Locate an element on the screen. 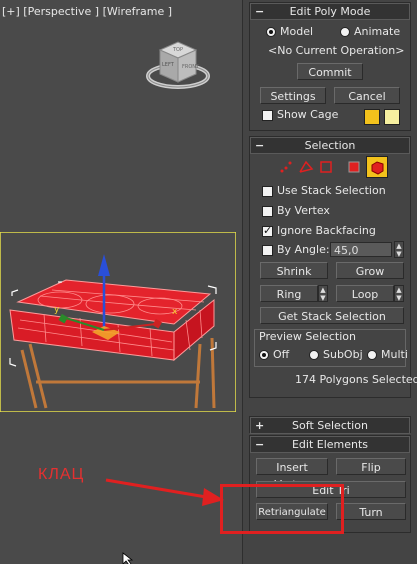 This screenshot has height=564, width=417. gizmo-y-label: y is located at coordinates (57, 310).